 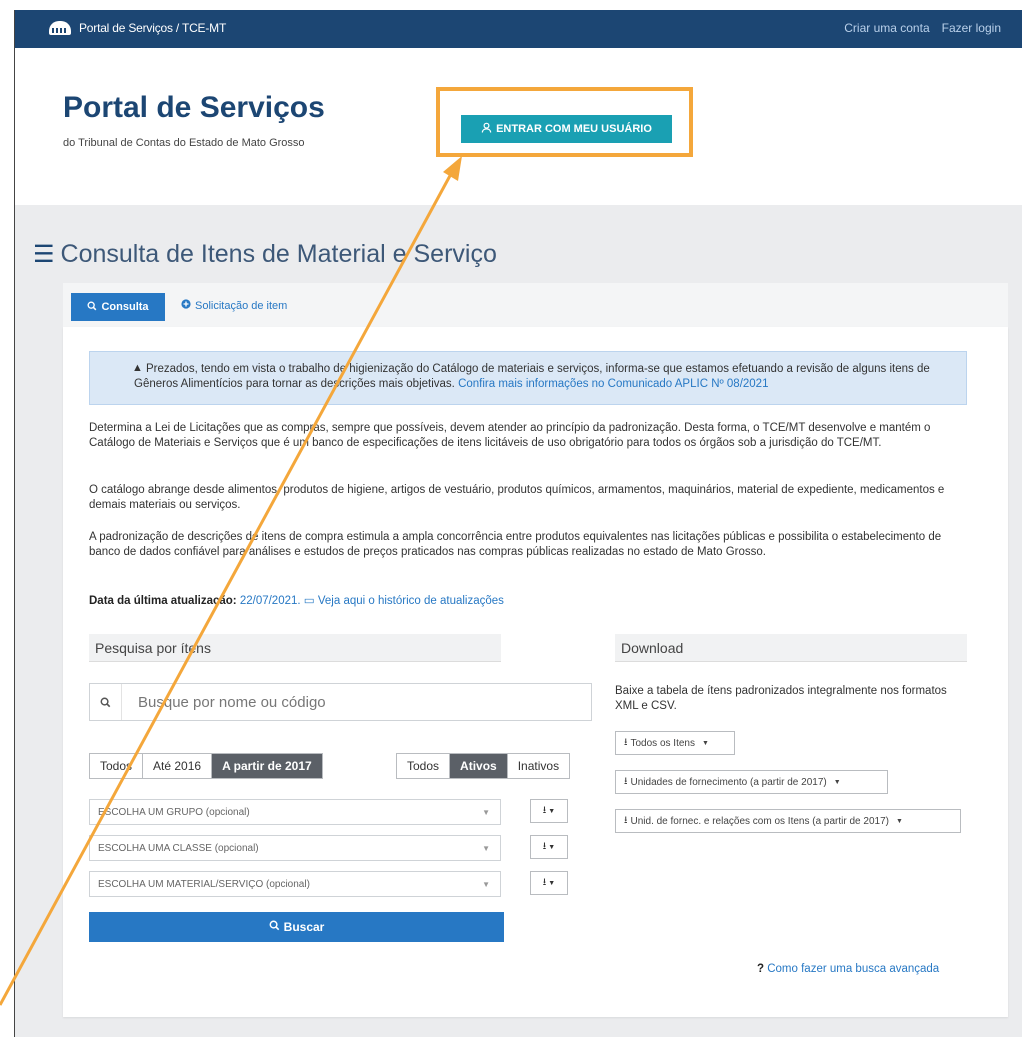 I want to click on create-account-link: Criar uma conta, so click(x=886, y=28).